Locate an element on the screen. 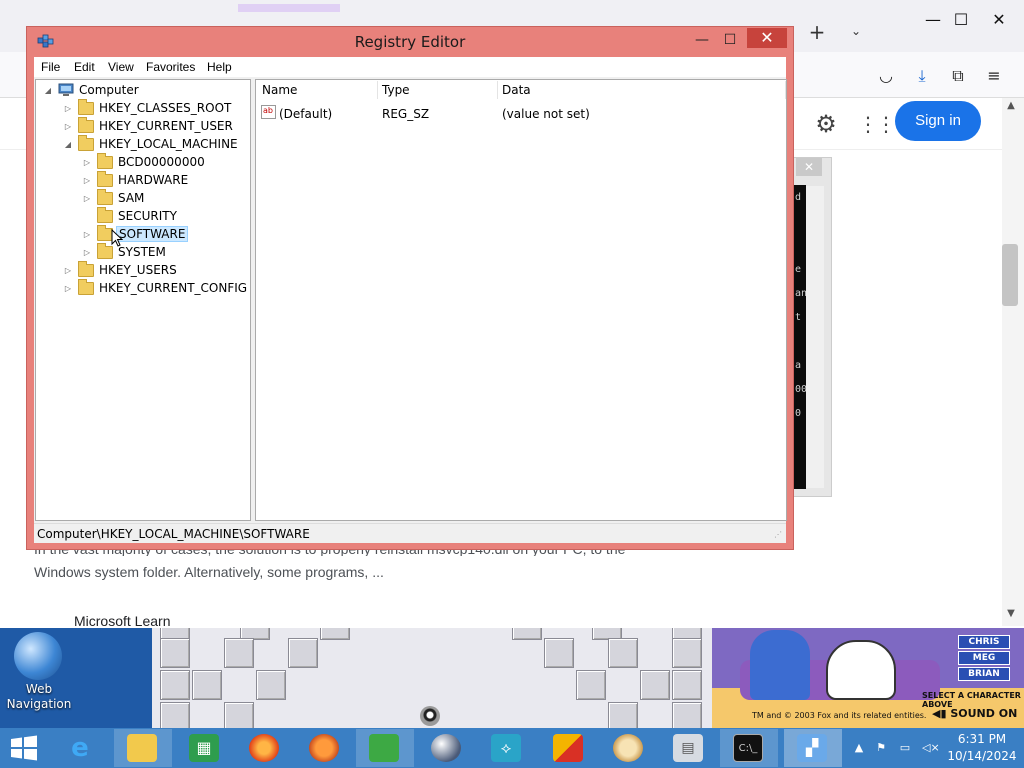 This screenshot has height=768, width=1024. close-button: ✕ is located at coordinates (767, 38).